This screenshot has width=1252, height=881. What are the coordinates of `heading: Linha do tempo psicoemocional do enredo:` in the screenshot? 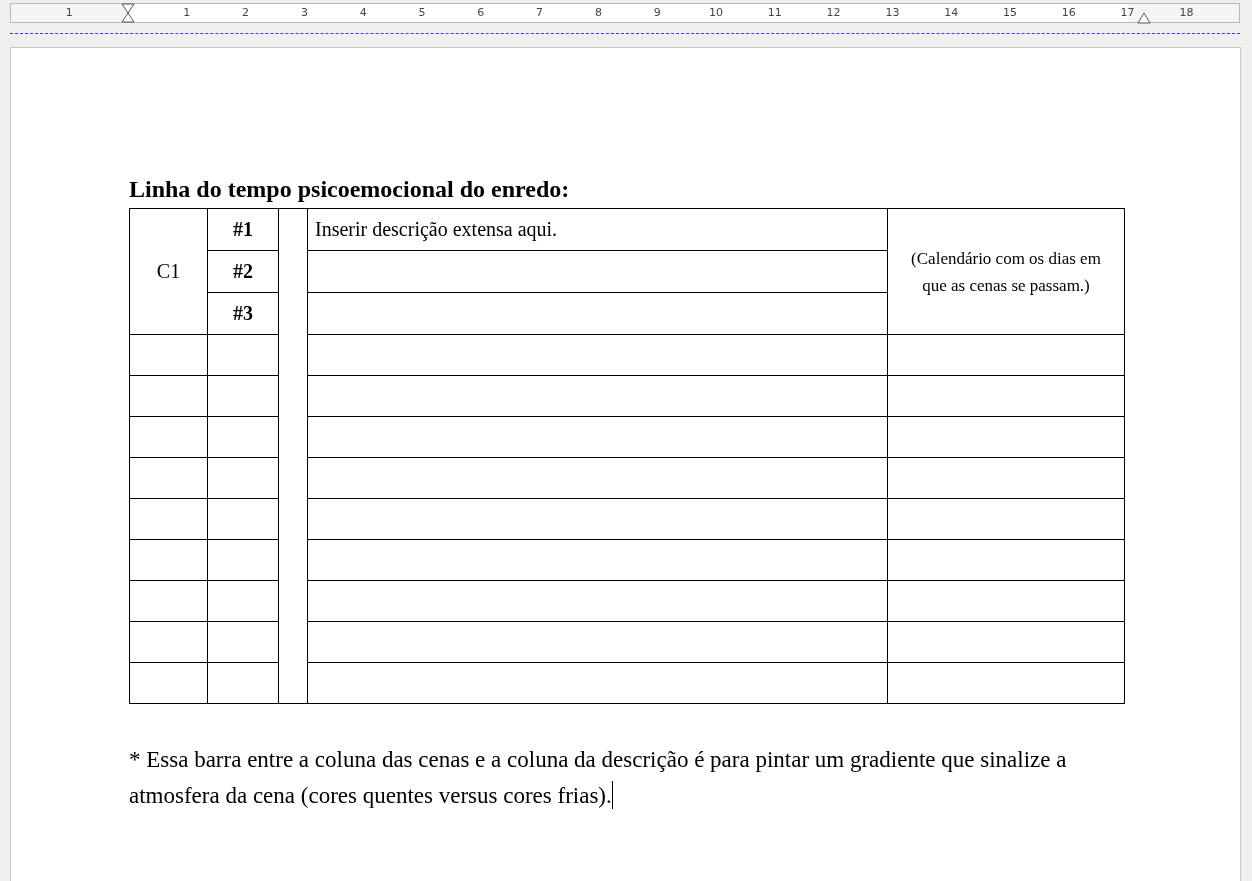 It's located at (350, 189).